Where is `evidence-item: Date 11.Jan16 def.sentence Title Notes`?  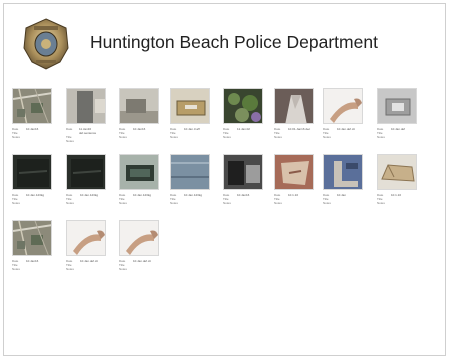
evidence-item: Date 11.Jan16 def.sentence Title Notes is located at coordinates (86, 115).